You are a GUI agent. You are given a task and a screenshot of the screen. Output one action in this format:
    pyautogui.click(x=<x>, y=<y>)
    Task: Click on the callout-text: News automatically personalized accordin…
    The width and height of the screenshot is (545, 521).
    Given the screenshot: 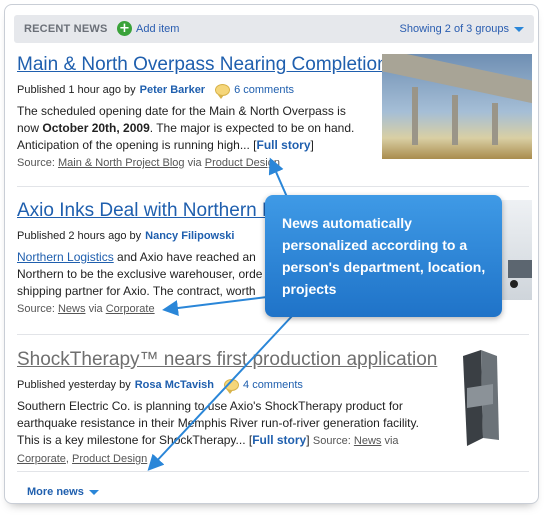 What is the action you would take?
    pyautogui.click(x=384, y=256)
    